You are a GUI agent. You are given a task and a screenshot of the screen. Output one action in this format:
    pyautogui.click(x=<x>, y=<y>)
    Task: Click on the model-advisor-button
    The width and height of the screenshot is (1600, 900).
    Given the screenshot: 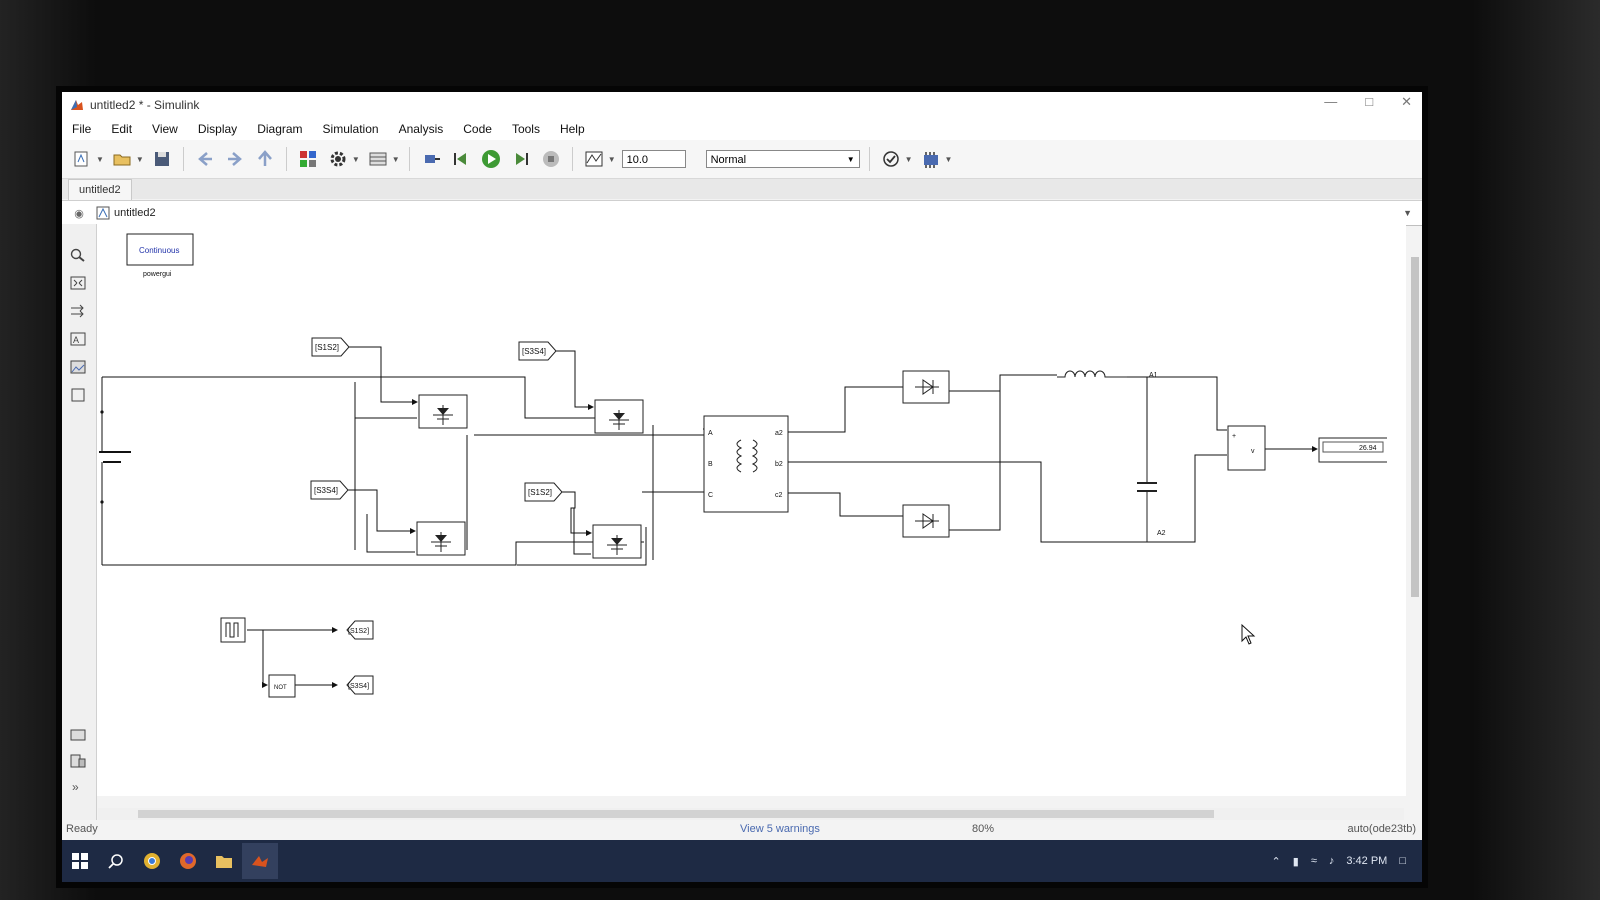 What is the action you would take?
    pyautogui.click(x=891, y=159)
    